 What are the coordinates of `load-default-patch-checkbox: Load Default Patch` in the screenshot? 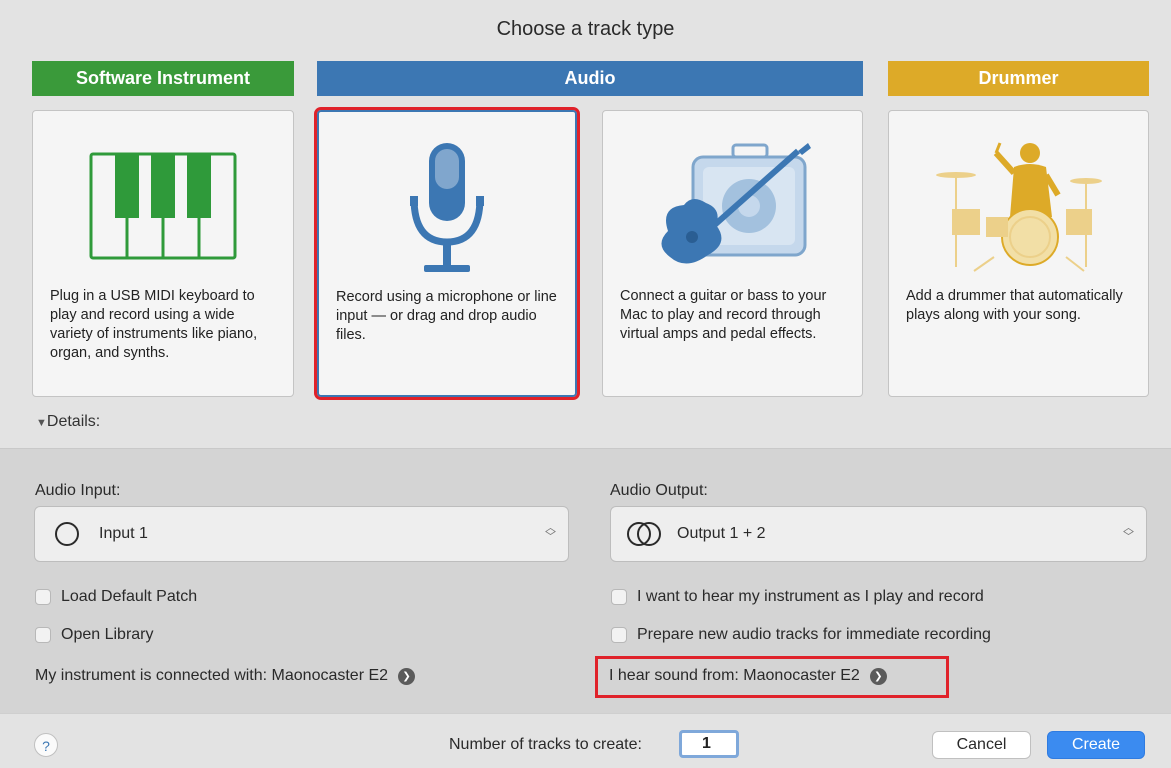 It's located at (116, 597).